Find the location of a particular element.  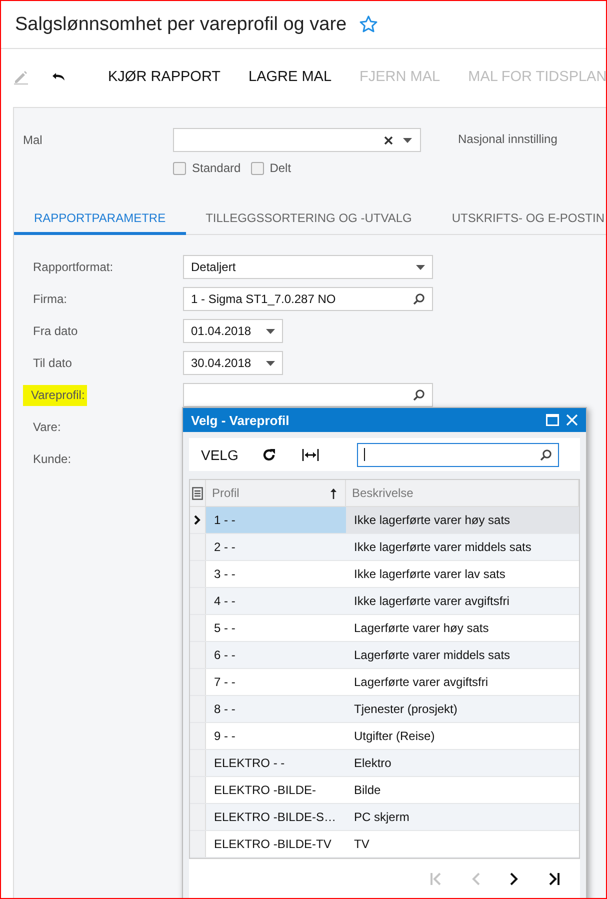

table-row: 4 - - Ikke lagerførte varer avgiftsfri is located at coordinates (384, 601).